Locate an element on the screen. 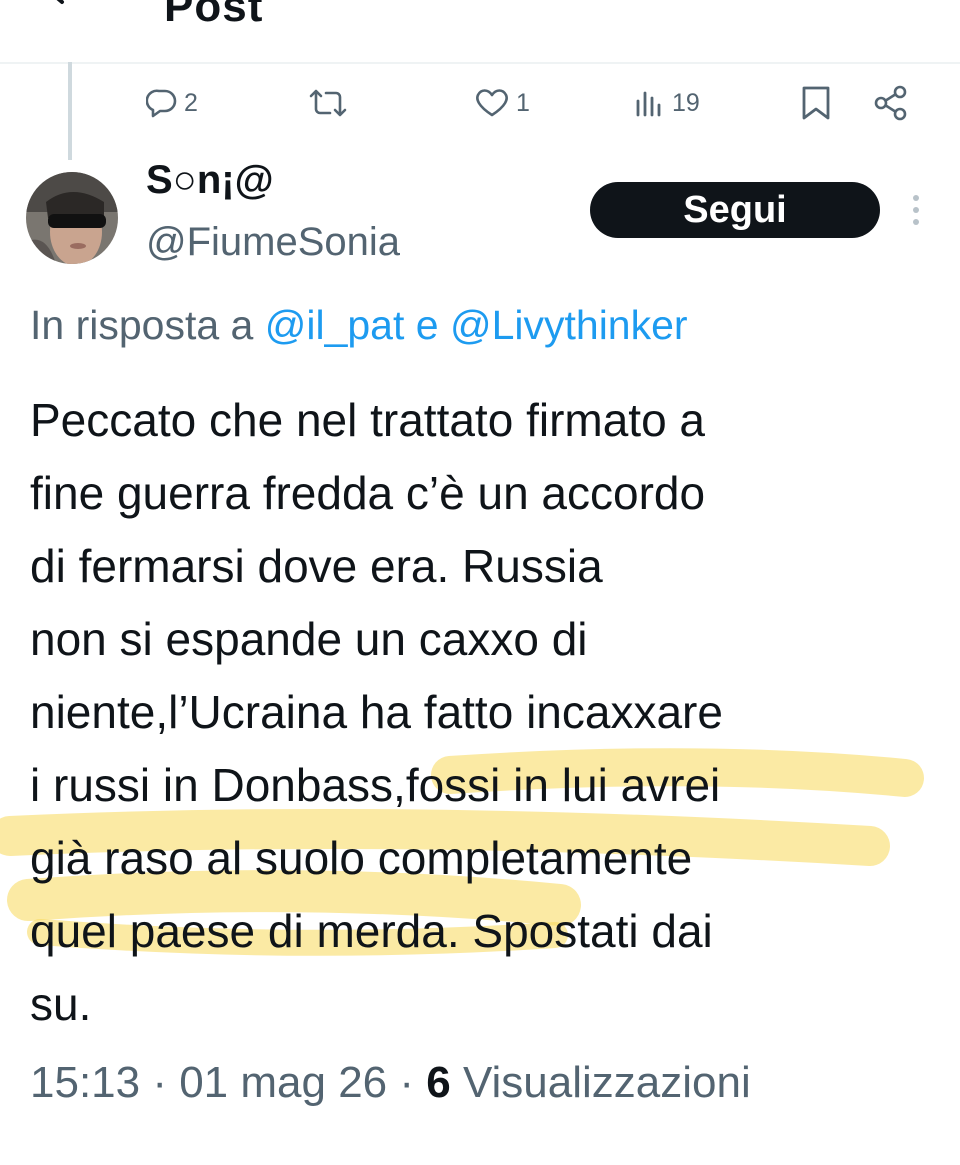  tweet-line: su. is located at coordinates (61, 1004).